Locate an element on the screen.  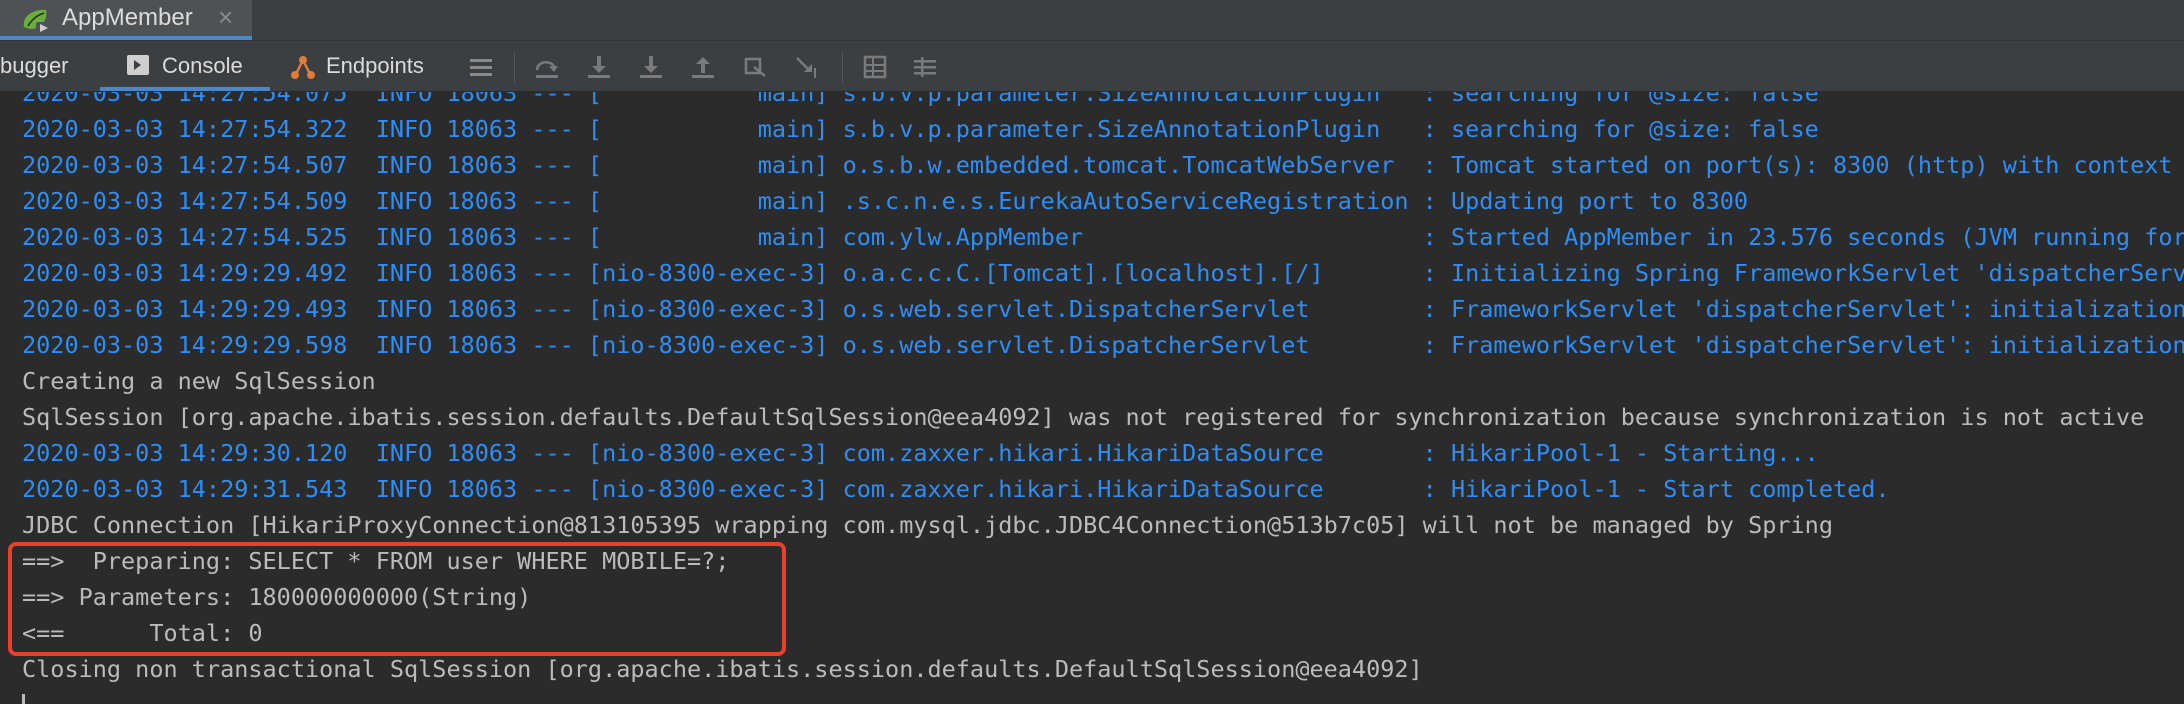
tab-endpoints-label: Endpoints is located at coordinates (375, 65).